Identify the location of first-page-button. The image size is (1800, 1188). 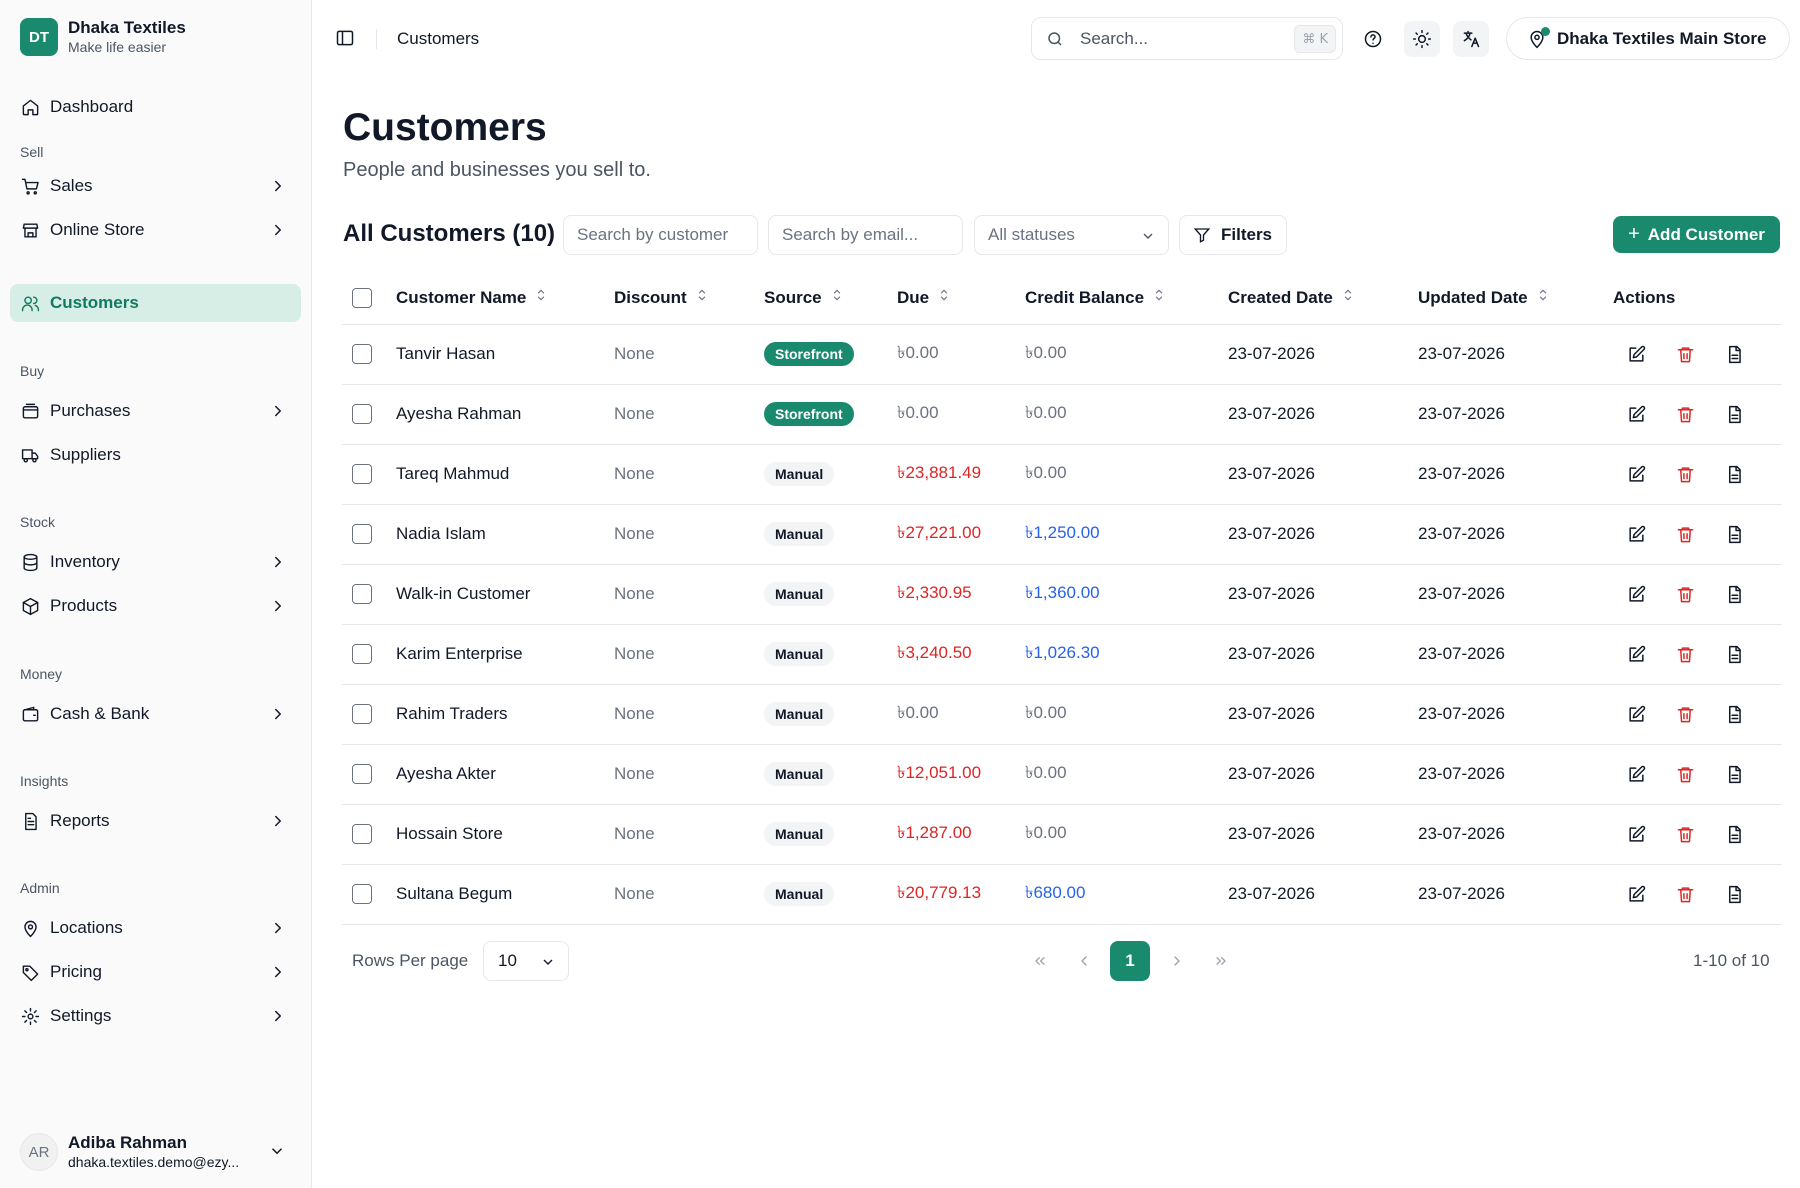
(1040, 961).